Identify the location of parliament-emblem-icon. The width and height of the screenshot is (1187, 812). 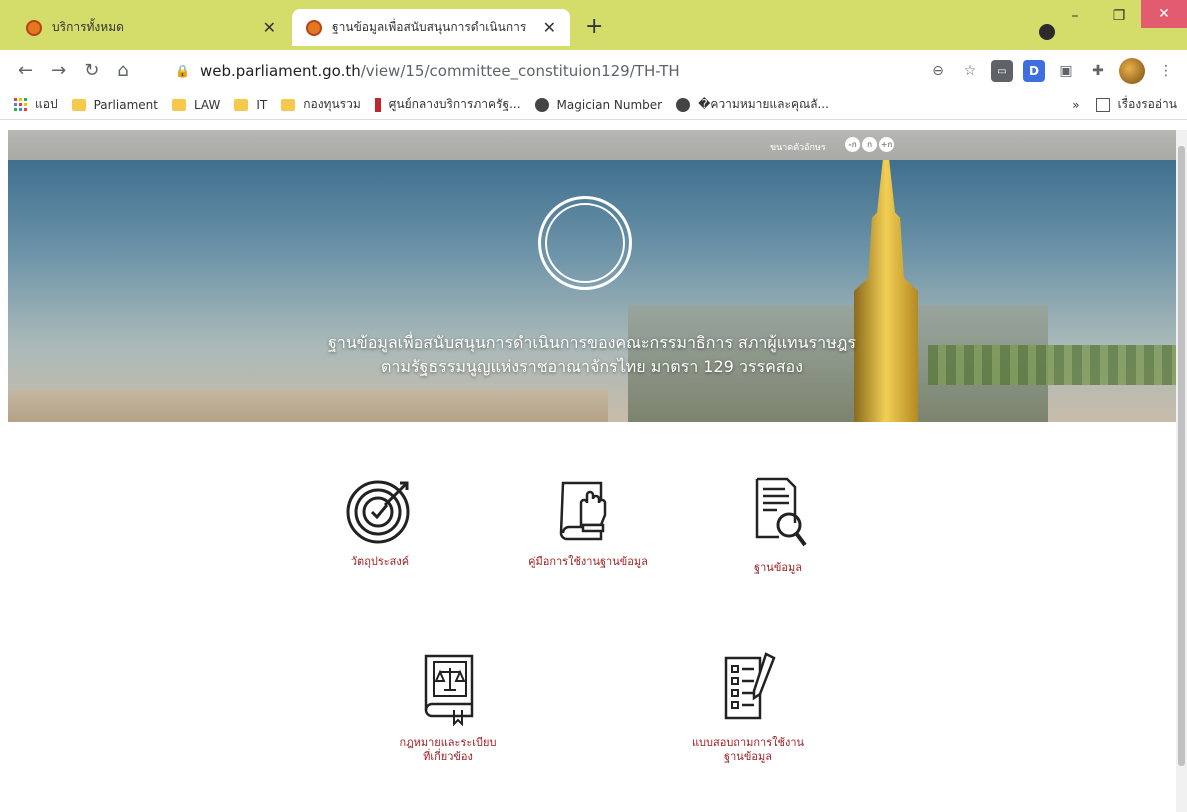
(585, 243).